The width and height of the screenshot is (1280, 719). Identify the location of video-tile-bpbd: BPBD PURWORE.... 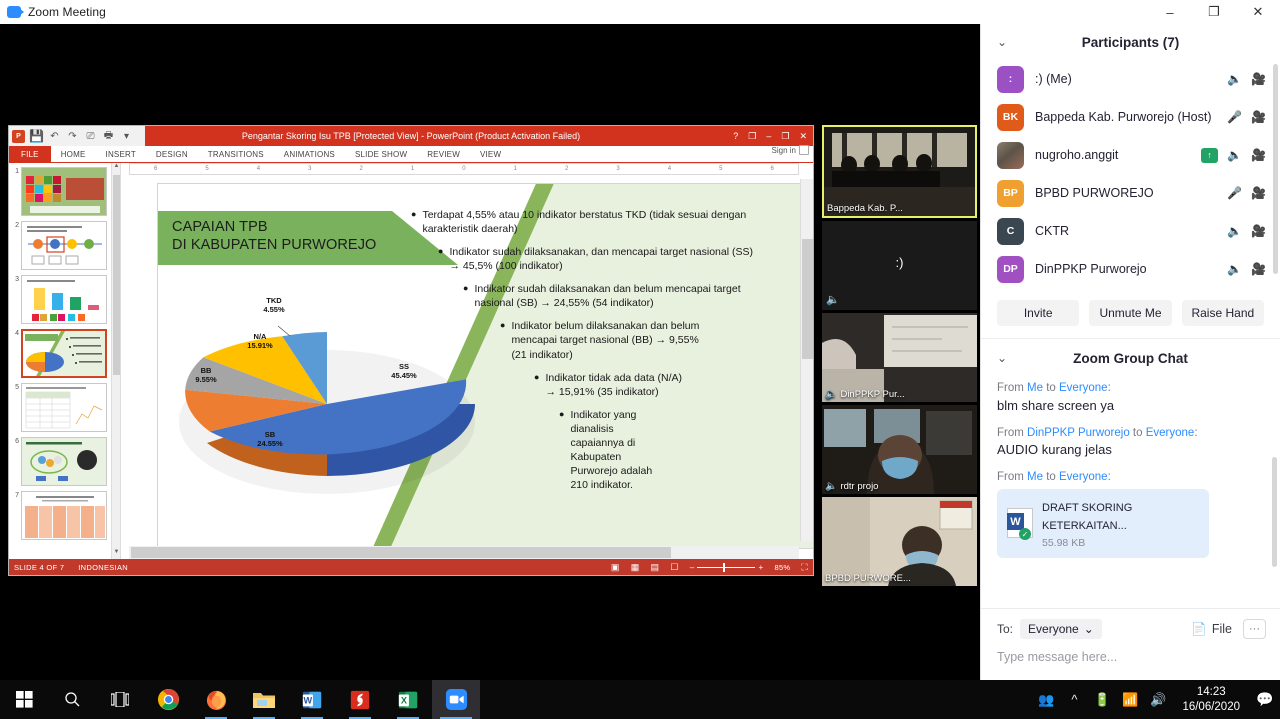
(899, 541).